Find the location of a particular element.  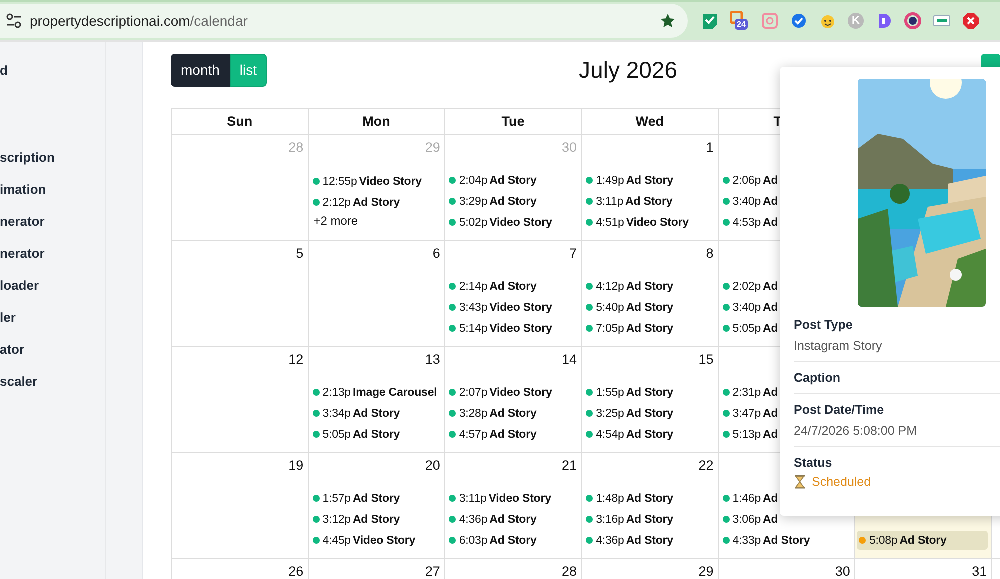

event-time: 3:25p is located at coordinates (610, 414).